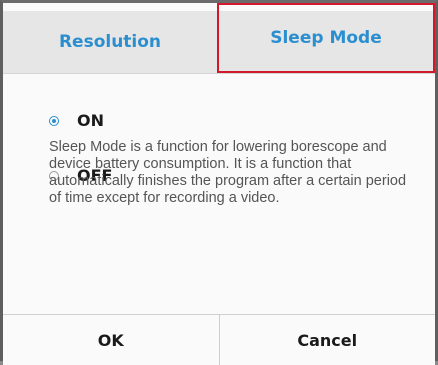 The image size is (438, 365). I want to click on ok-button-label: OK, so click(110, 340).